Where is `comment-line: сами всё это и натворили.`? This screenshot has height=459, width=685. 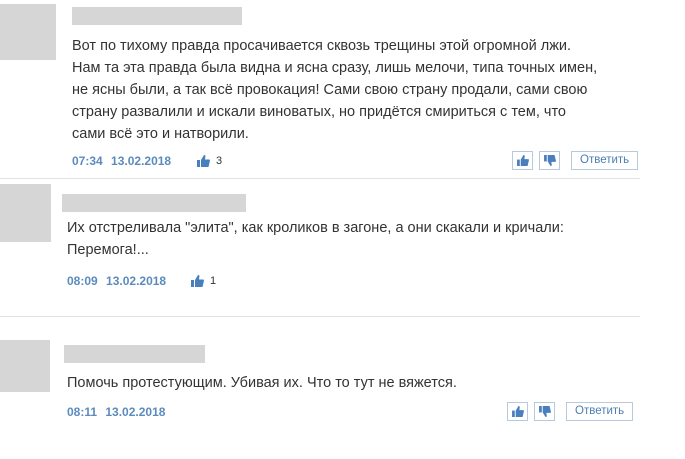
comment-line: сами всё это и натворили. is located at coordinates (160, 134).